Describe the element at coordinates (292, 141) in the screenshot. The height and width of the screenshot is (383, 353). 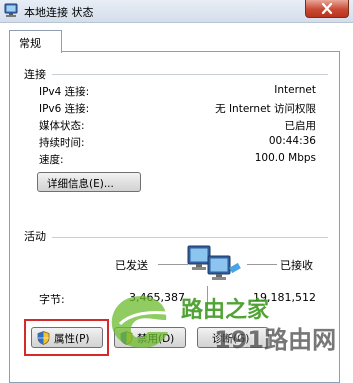
I see `duration-value: 00:44:36` at that location.